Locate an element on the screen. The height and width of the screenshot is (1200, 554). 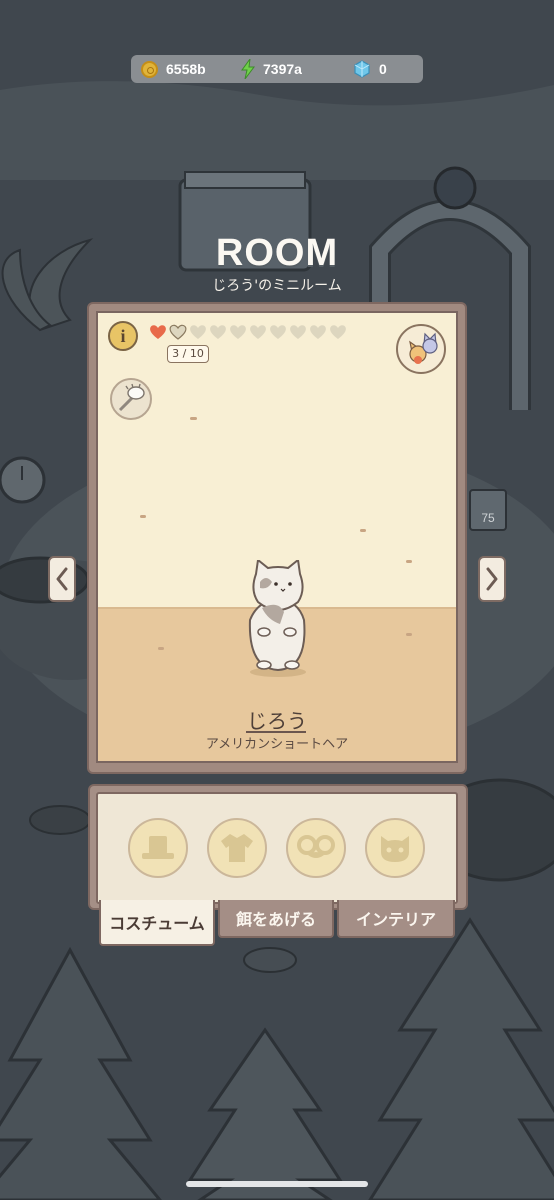
gem-counter: 0 is located at coordinates (370, 69).